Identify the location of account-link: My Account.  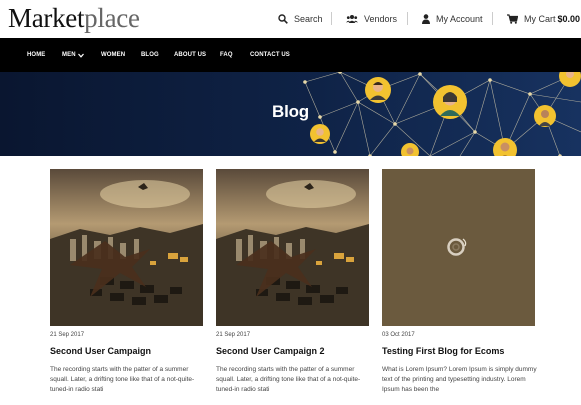
(452, 19).